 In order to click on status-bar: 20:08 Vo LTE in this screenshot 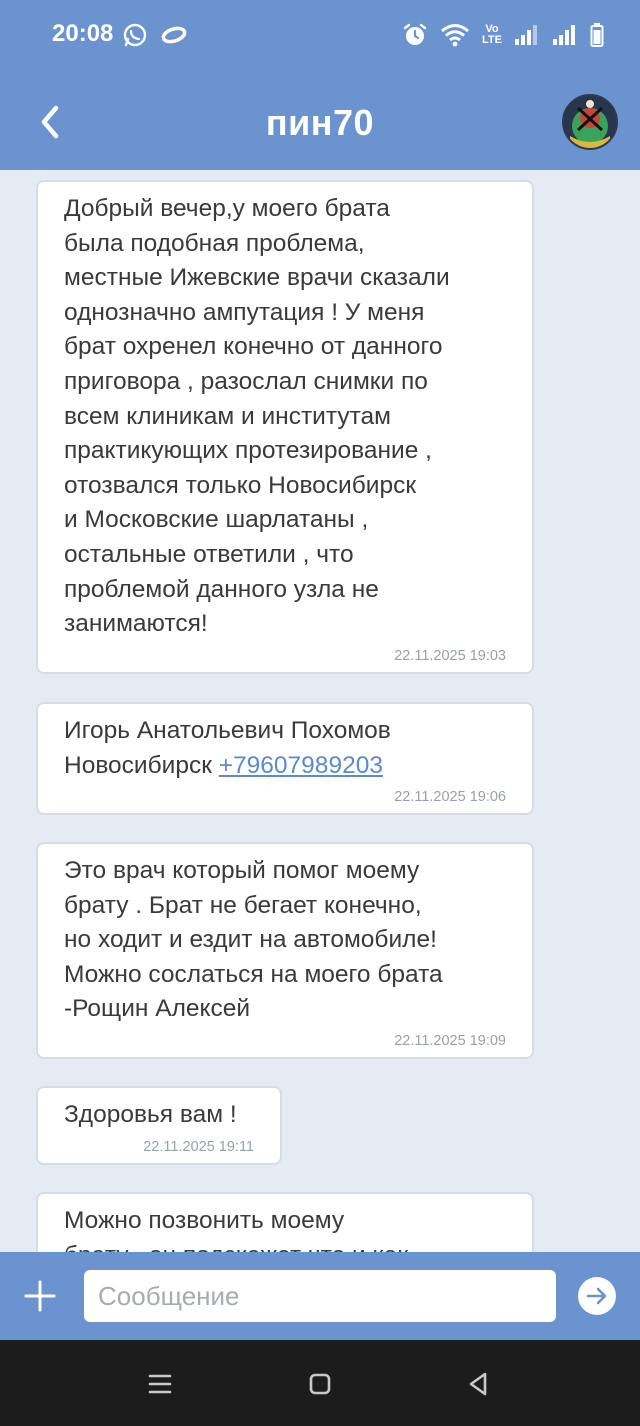, I will do `click(320, 36)`.